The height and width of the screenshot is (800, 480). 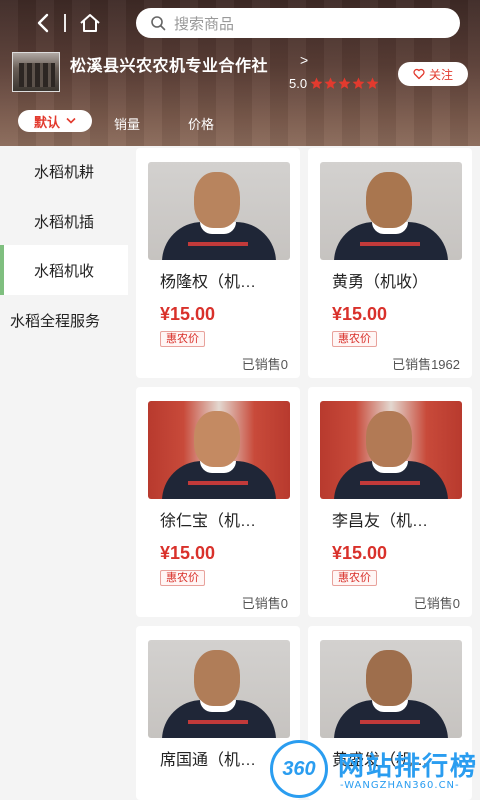 I want to click on sold-count: 已销售1962, so click(x=426, y=364).